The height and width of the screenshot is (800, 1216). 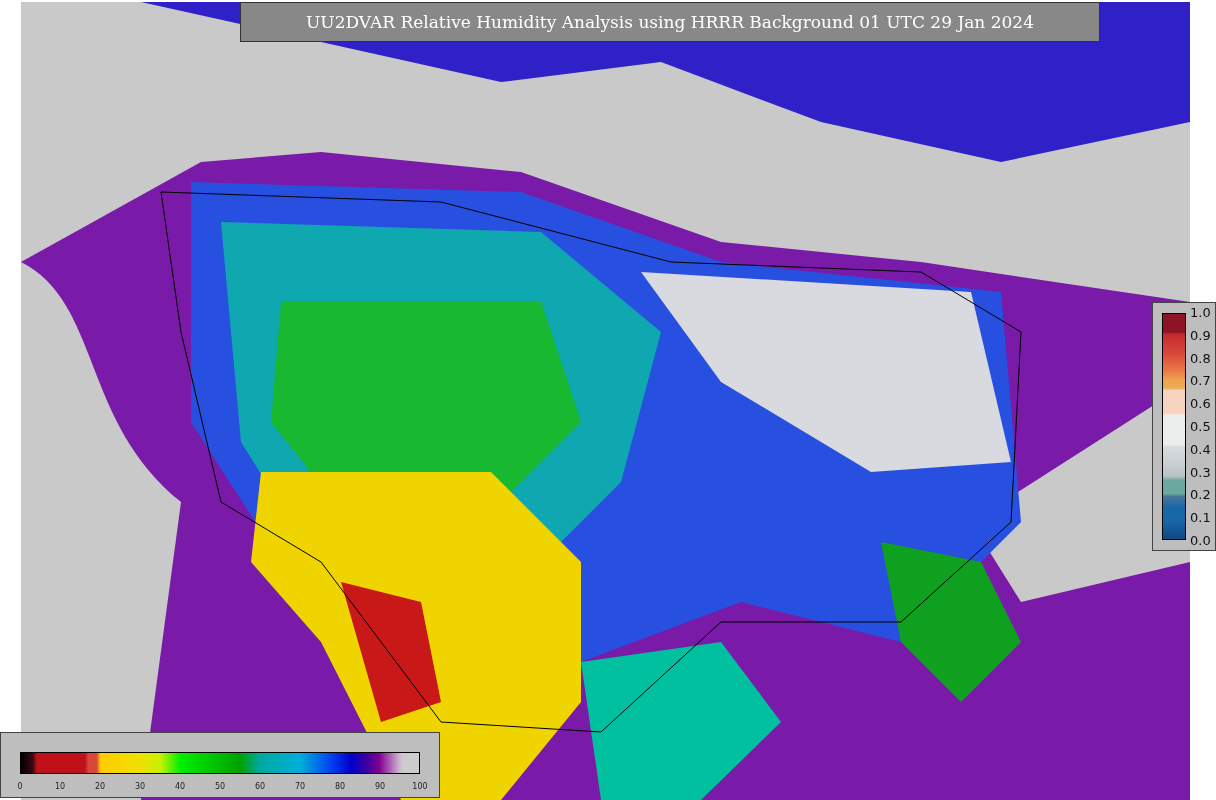 What do you see at coordinates (1200, 518) in the screenshot?
I see `tick-label: 0.1` at bounding box center [1200, 518].